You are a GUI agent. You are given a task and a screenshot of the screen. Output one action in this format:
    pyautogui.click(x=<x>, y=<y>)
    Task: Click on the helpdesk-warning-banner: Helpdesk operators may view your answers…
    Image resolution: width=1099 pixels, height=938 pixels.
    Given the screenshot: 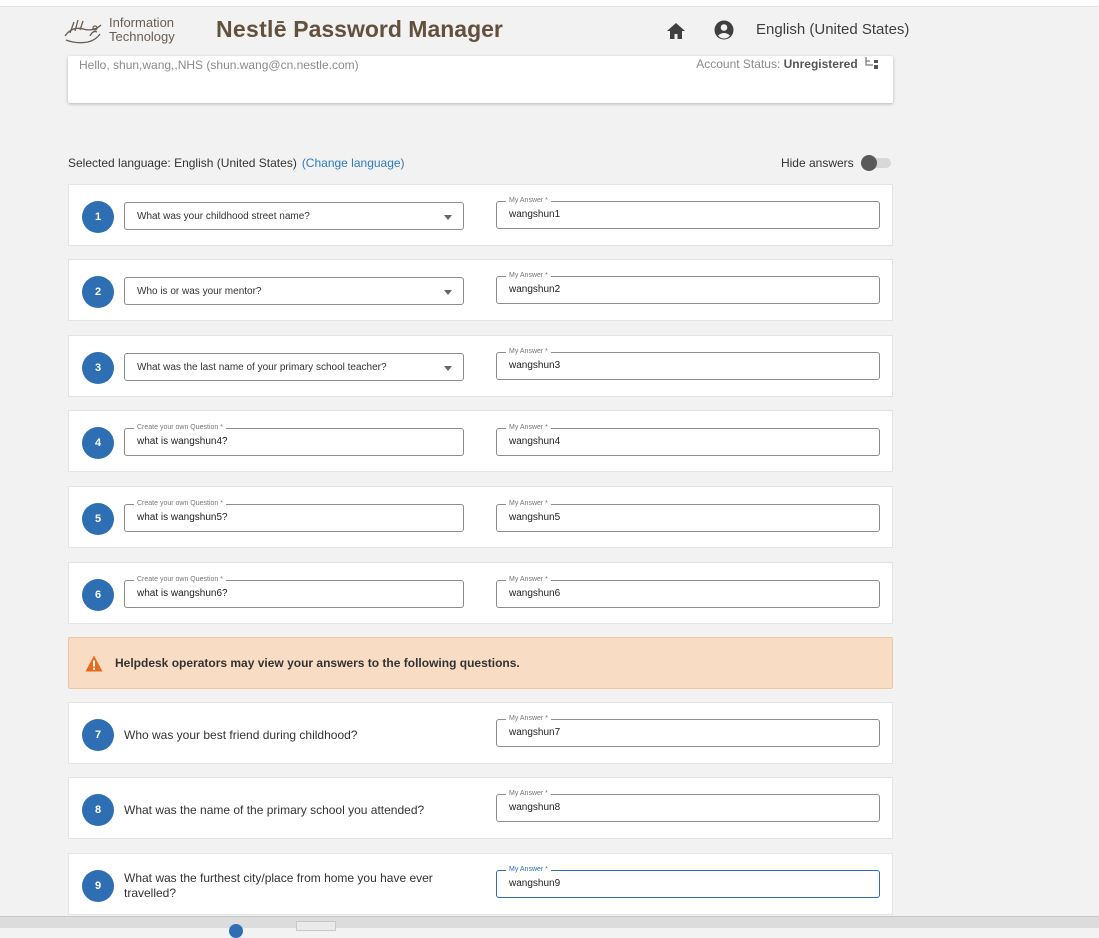 What is the action you would take?
    pyautogui.click(x=480, y=663)
    